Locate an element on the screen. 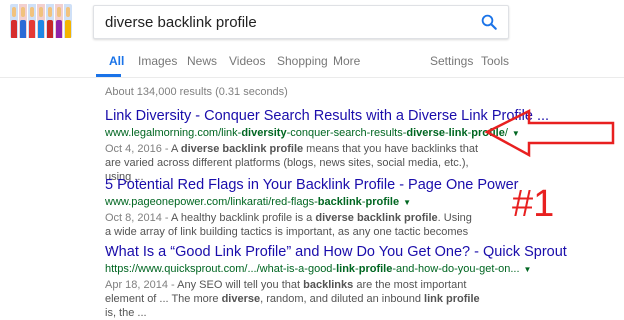 The image size is (624, 320). tab-settings: Settings is located at coordinates (451, 61).